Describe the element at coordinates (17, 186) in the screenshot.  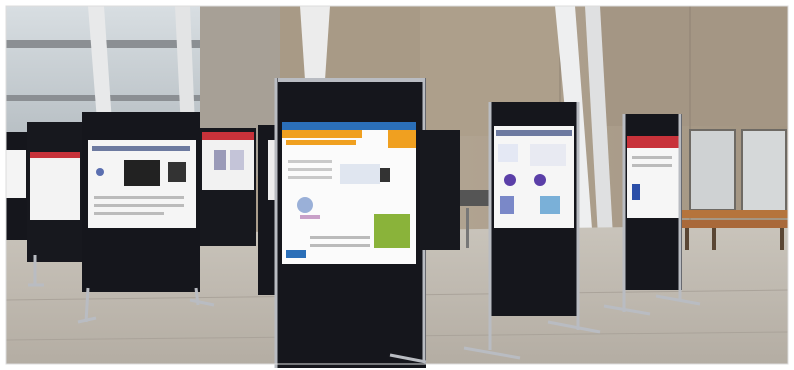
I see `poster-board-far-left` at that location.